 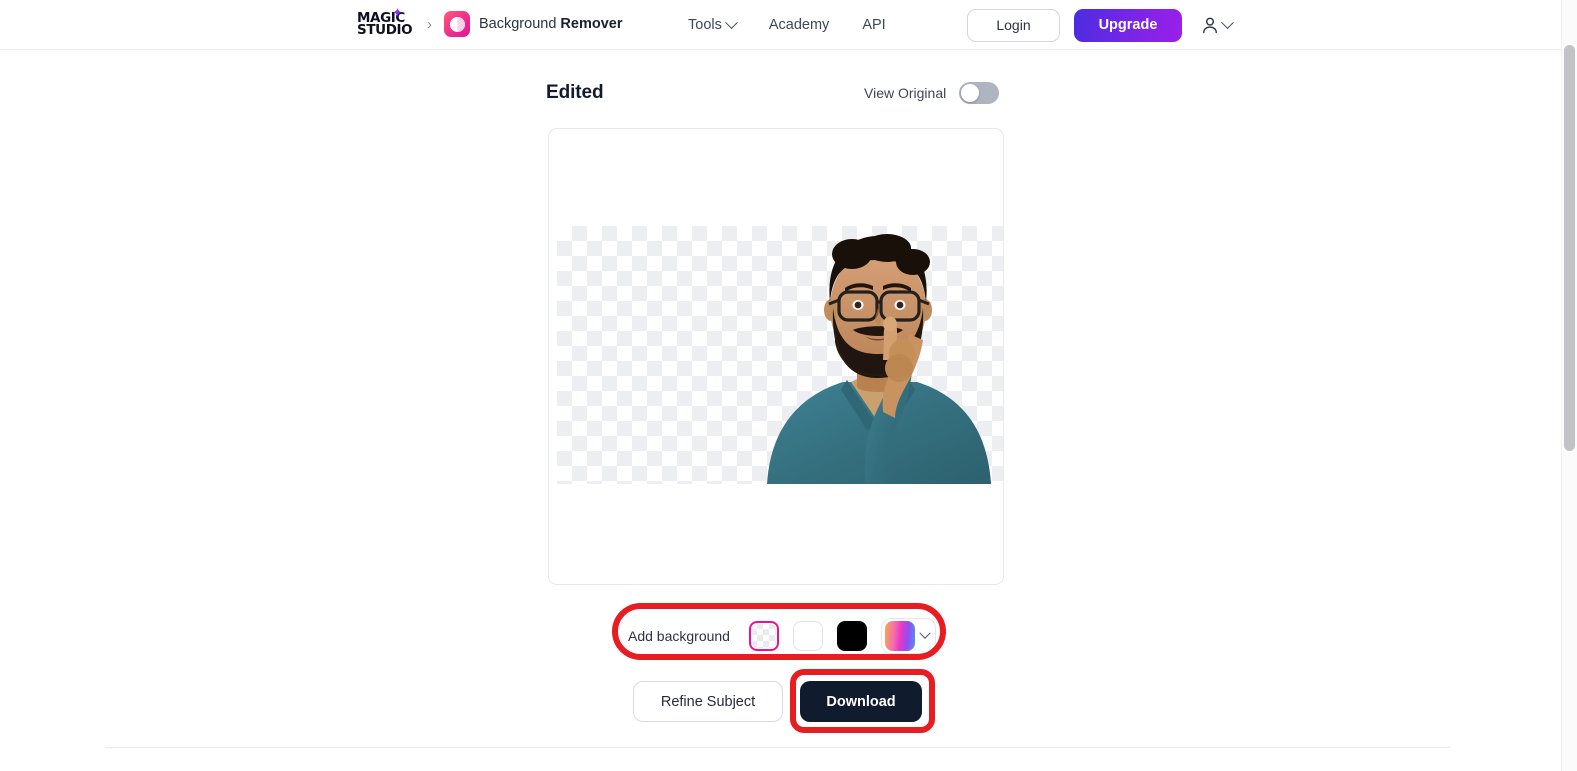 What do you see at coordinates (1128, 25) in the screenshot?
I see `upgrade-button: Upgrade` at bounding box center [1128, 25].